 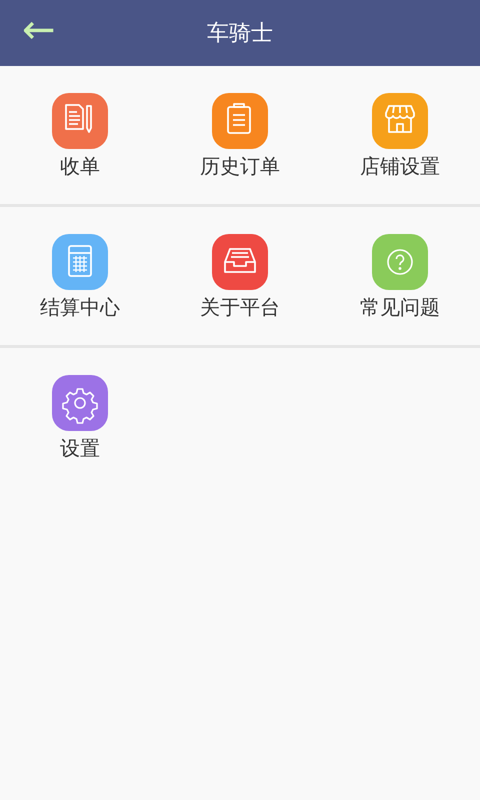 I want to click on menu-item: 设置, so click(x=80, y=417).